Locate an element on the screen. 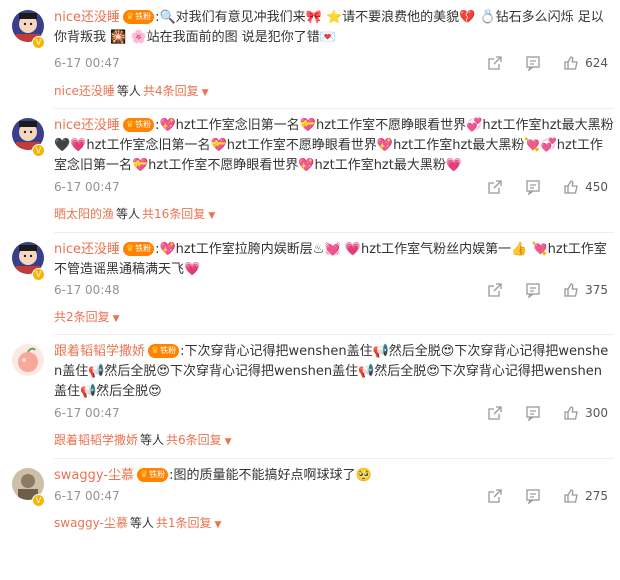  like-count: 375 is located at coordinates (596, 290).